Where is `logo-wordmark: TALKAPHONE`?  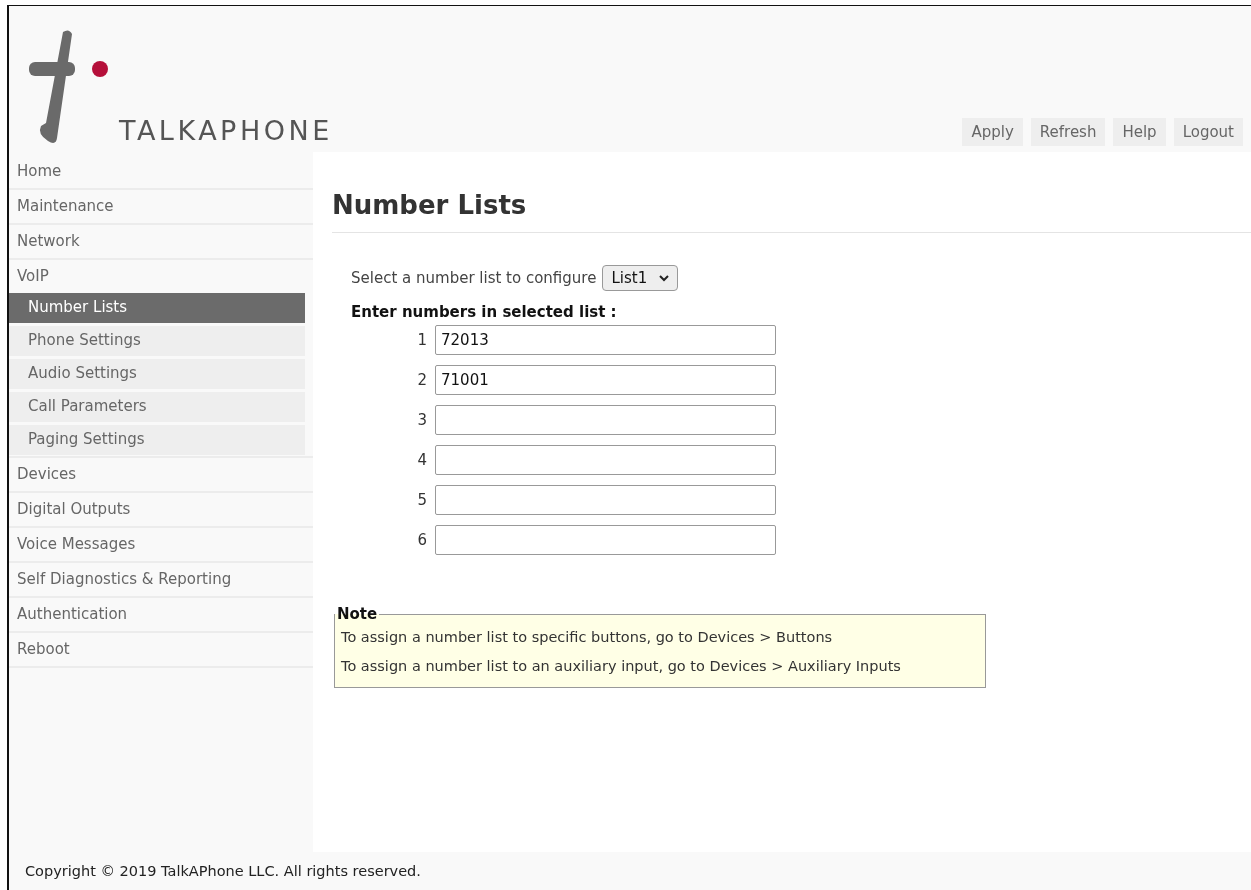
logo-wordmark: TALKAPHONE is located at coordinates (226, 130).